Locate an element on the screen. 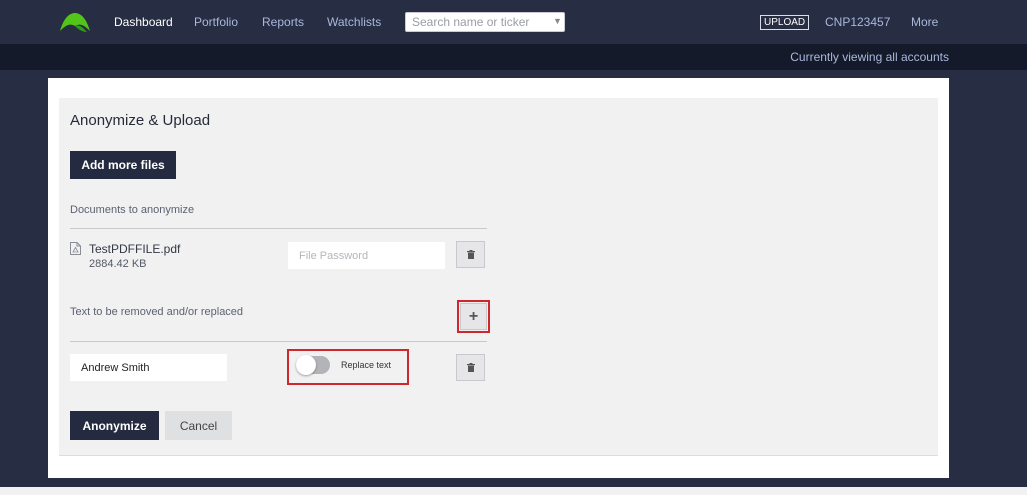 The width and height of the screenshot is (1027, 495). add-text-button: + is located at coordinates (473, 316).